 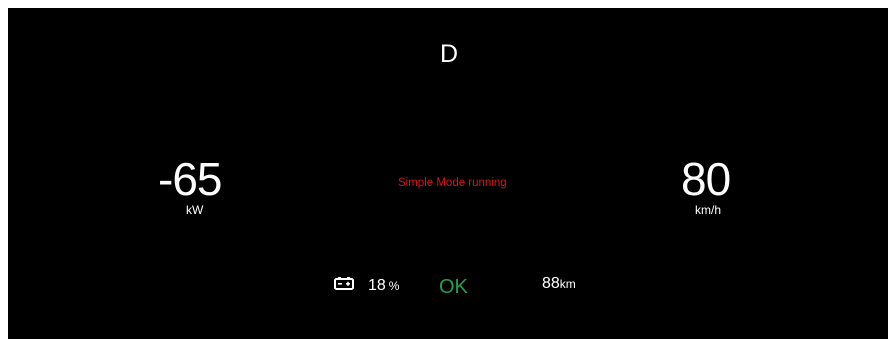 I want to click on battery-percent: 18%, so click(x=383, y=286).